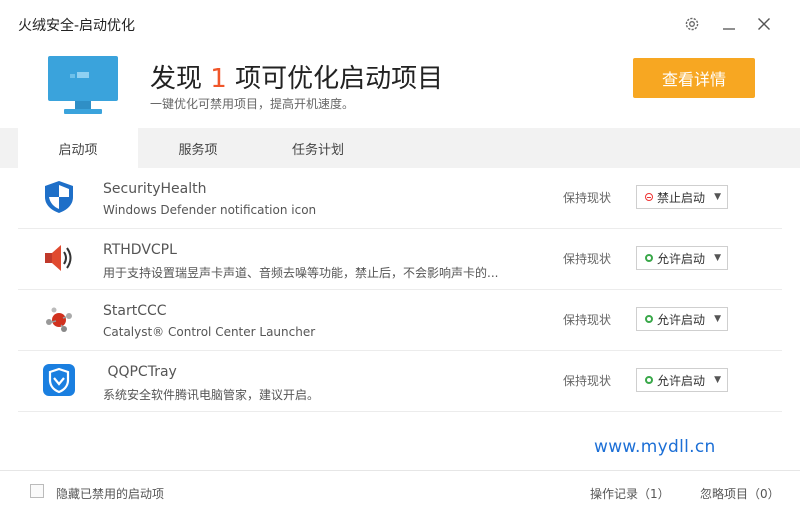  Describe the element at coordinates (140, 372) in the screenshot. I see `item-name: QQPCTray` at that location.